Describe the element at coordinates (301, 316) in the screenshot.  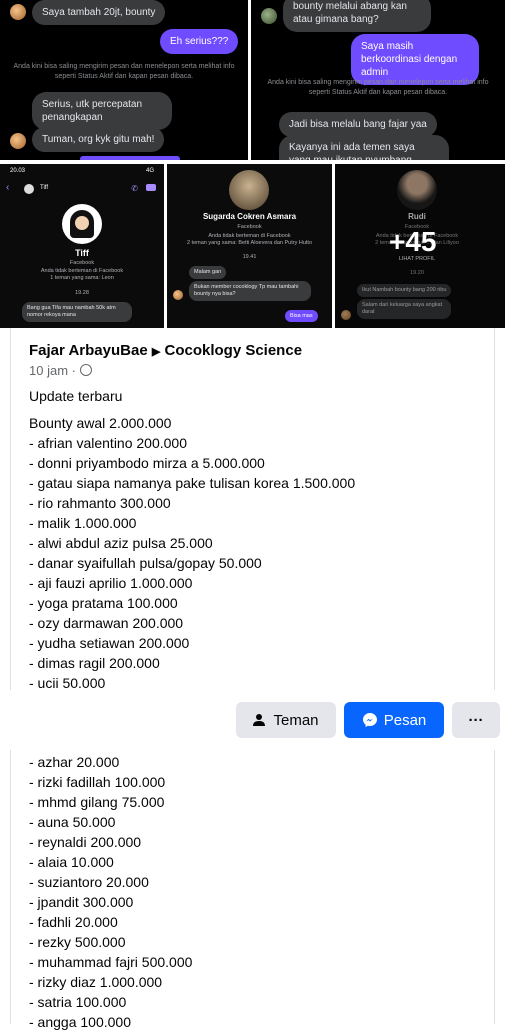
I see `chat-message: Bisa mas` at that location.